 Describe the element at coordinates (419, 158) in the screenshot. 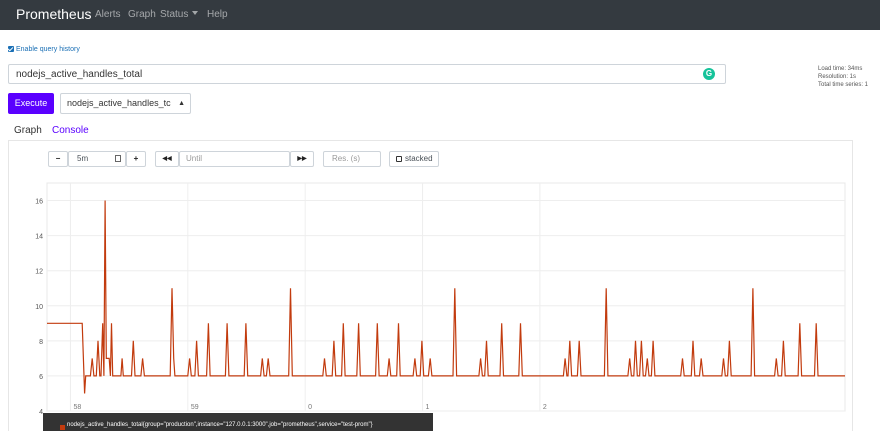

I see `stacked-label: stacked` at that location.